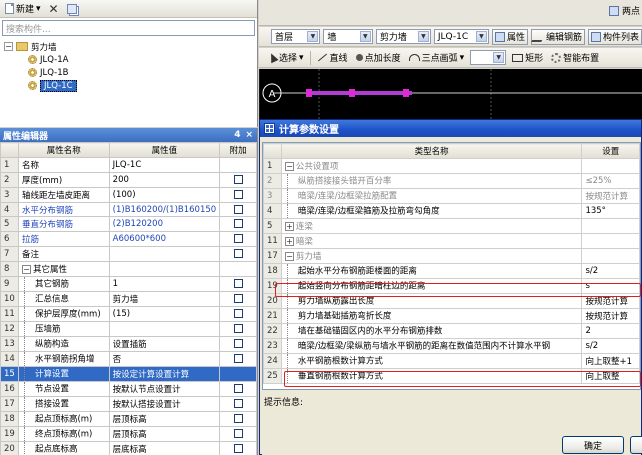 This screenshot has width=642, height=455. Describe the element at coordinates (451, 196) in the screenshot. I see `setting-row: 3 暗梁/连梁/边框梁拉筋配置 按规范计算` at that location.